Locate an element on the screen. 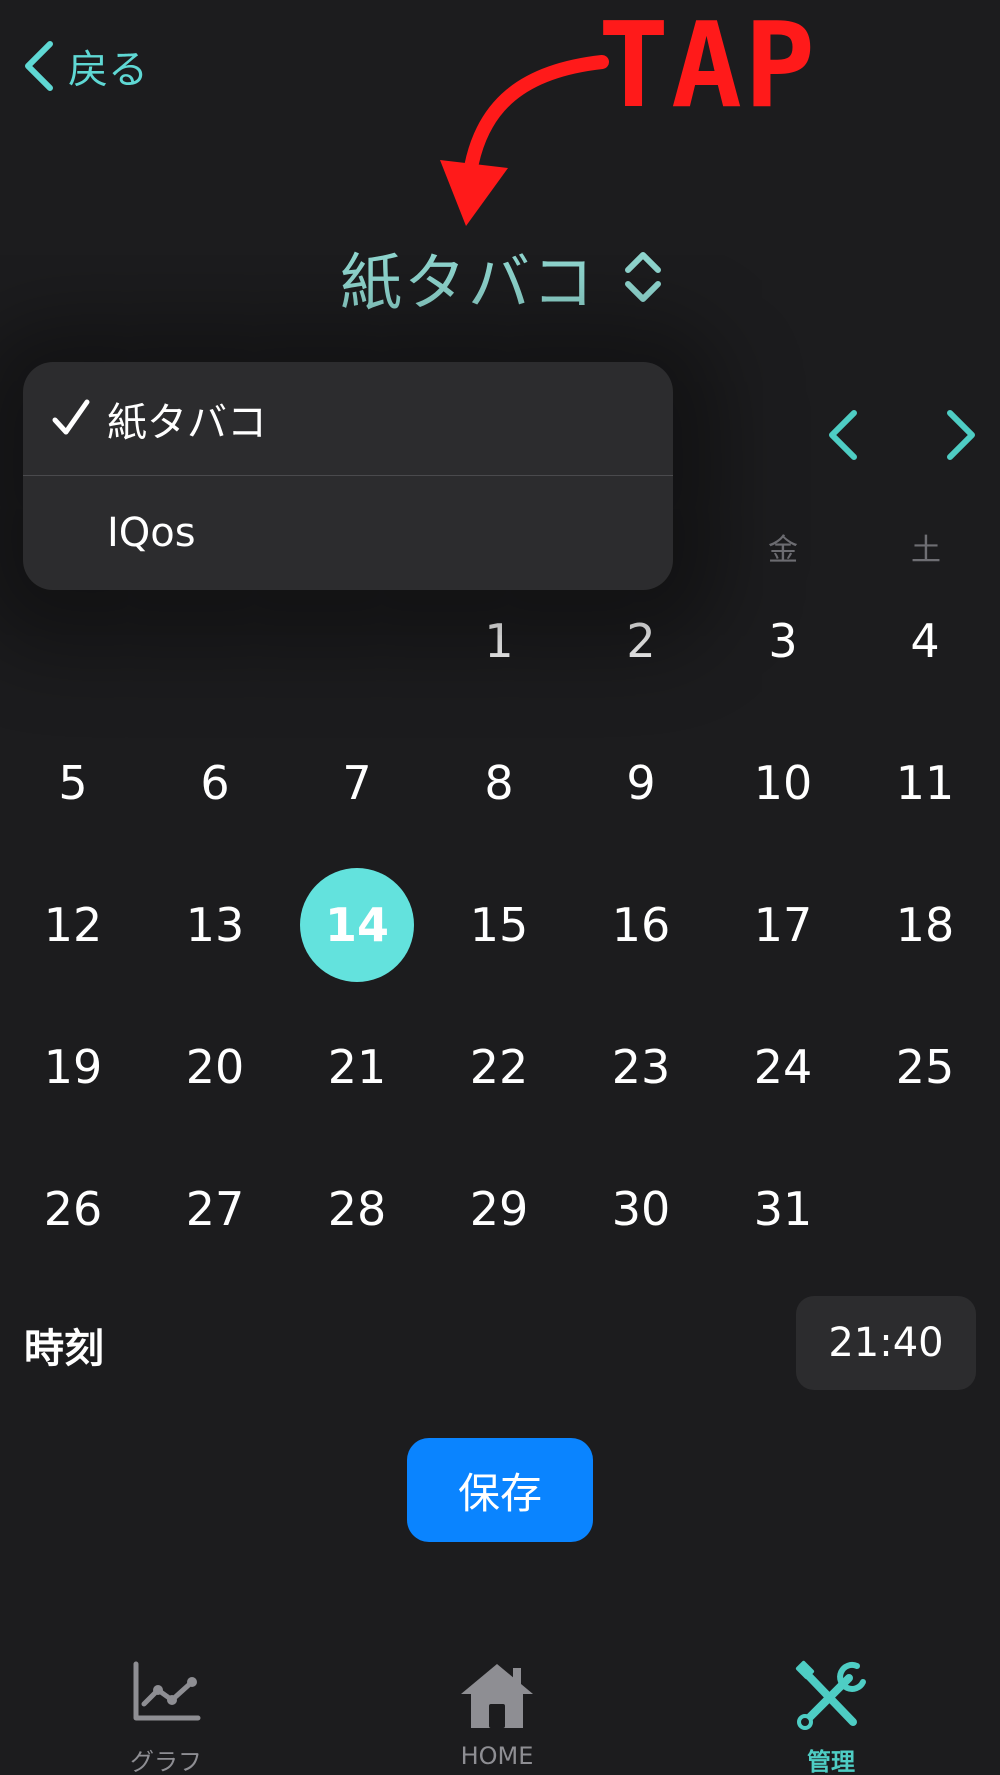  calendar-day: 15 is located at coordinates (499, 925).